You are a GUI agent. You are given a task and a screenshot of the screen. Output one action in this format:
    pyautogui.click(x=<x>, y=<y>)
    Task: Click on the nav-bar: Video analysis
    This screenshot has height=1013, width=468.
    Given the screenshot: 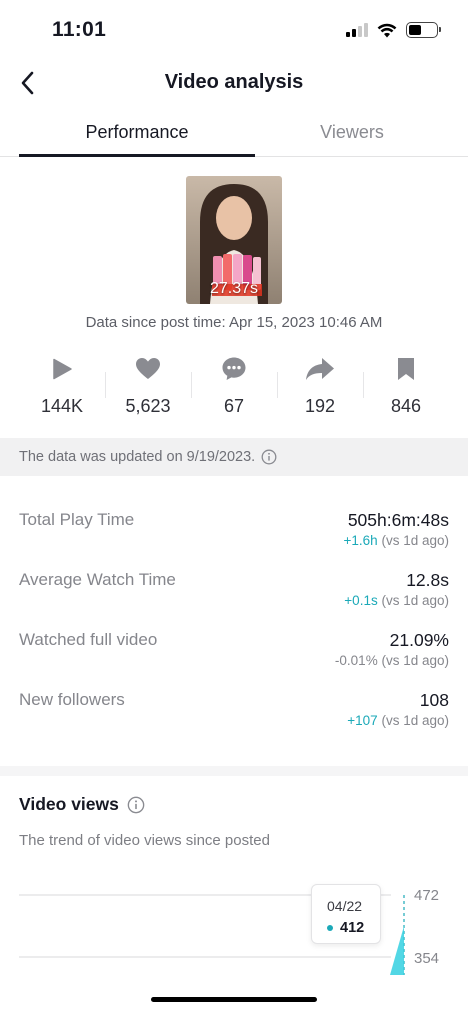 What is the action you would take?
    pyautogui.click(x=234, y=83)
    